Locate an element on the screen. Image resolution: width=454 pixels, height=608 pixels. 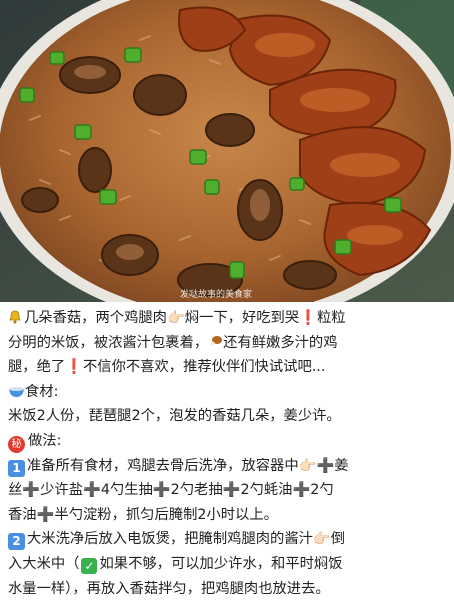
step2-text-3: 水量一样），再放入香菇拌匀，把鸡腿肉也放进去。 is located at coordinates (169, 588).